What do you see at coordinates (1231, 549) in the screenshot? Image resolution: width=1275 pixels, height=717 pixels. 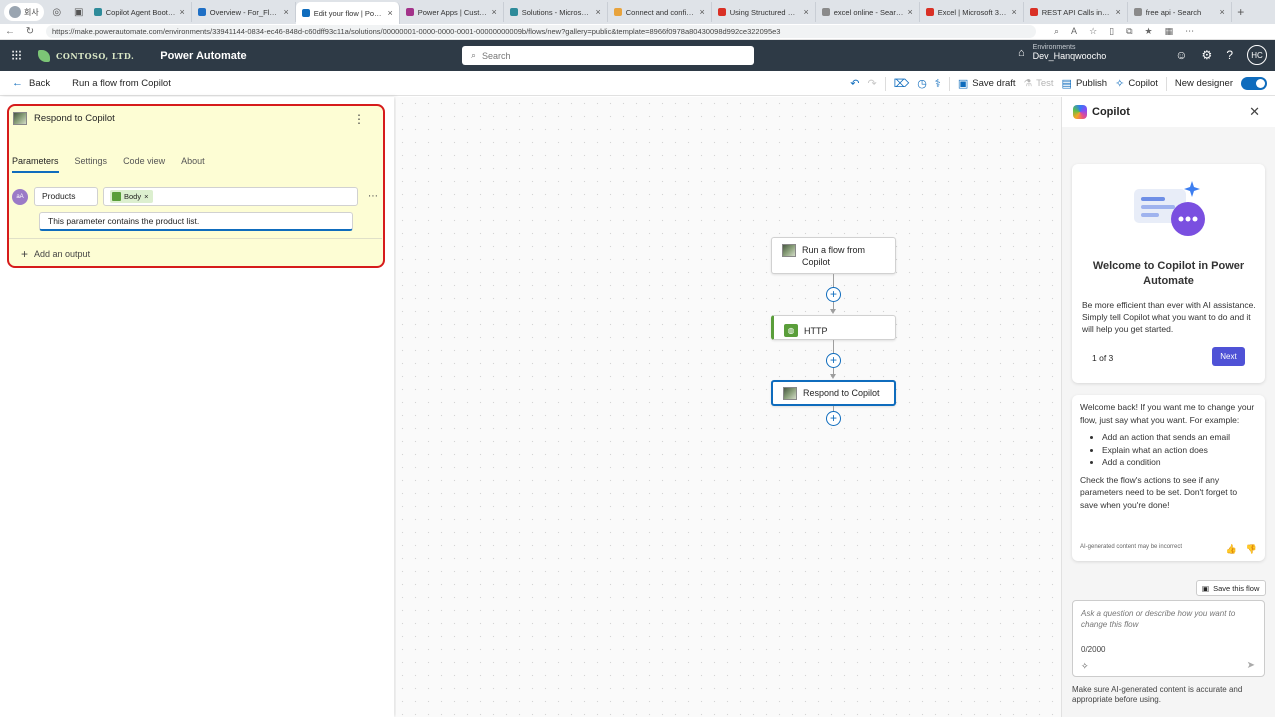 I see `thumbs-up-icon: 👍` at bounding box center [1231, 549].